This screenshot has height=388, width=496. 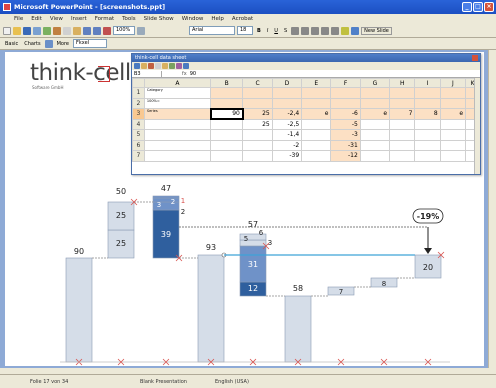 I want to click on column-header: I, so click(x=427, y=83).